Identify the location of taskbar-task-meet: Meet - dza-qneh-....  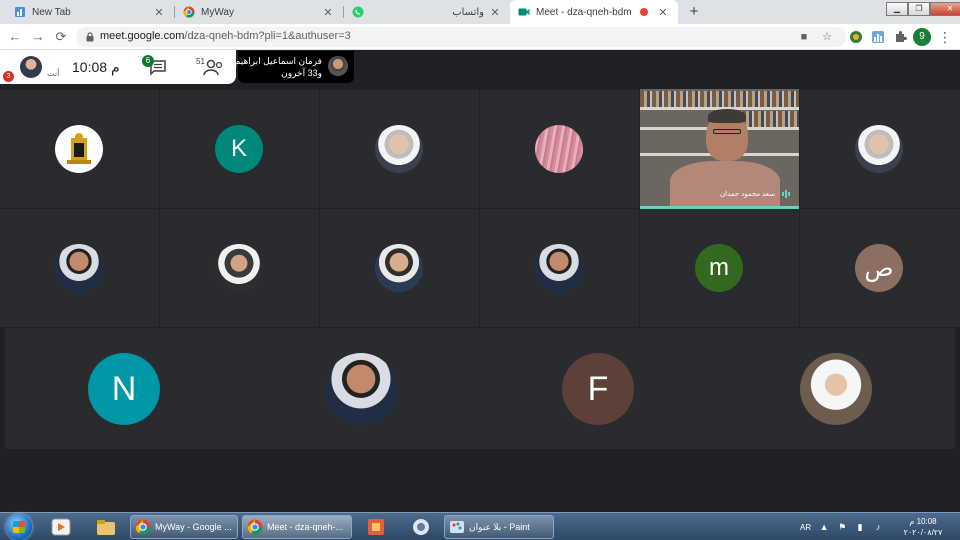
(297, 527).